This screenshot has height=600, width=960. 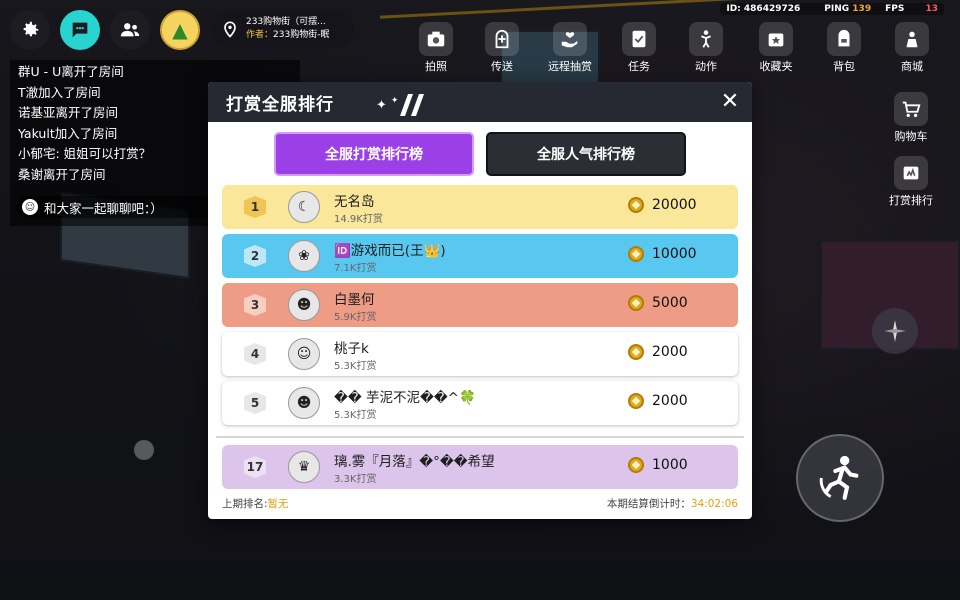 What do you see at coordinates (502, 39) in the screenshot?
I see `teleport-icon` at bounding box center [502, 39].